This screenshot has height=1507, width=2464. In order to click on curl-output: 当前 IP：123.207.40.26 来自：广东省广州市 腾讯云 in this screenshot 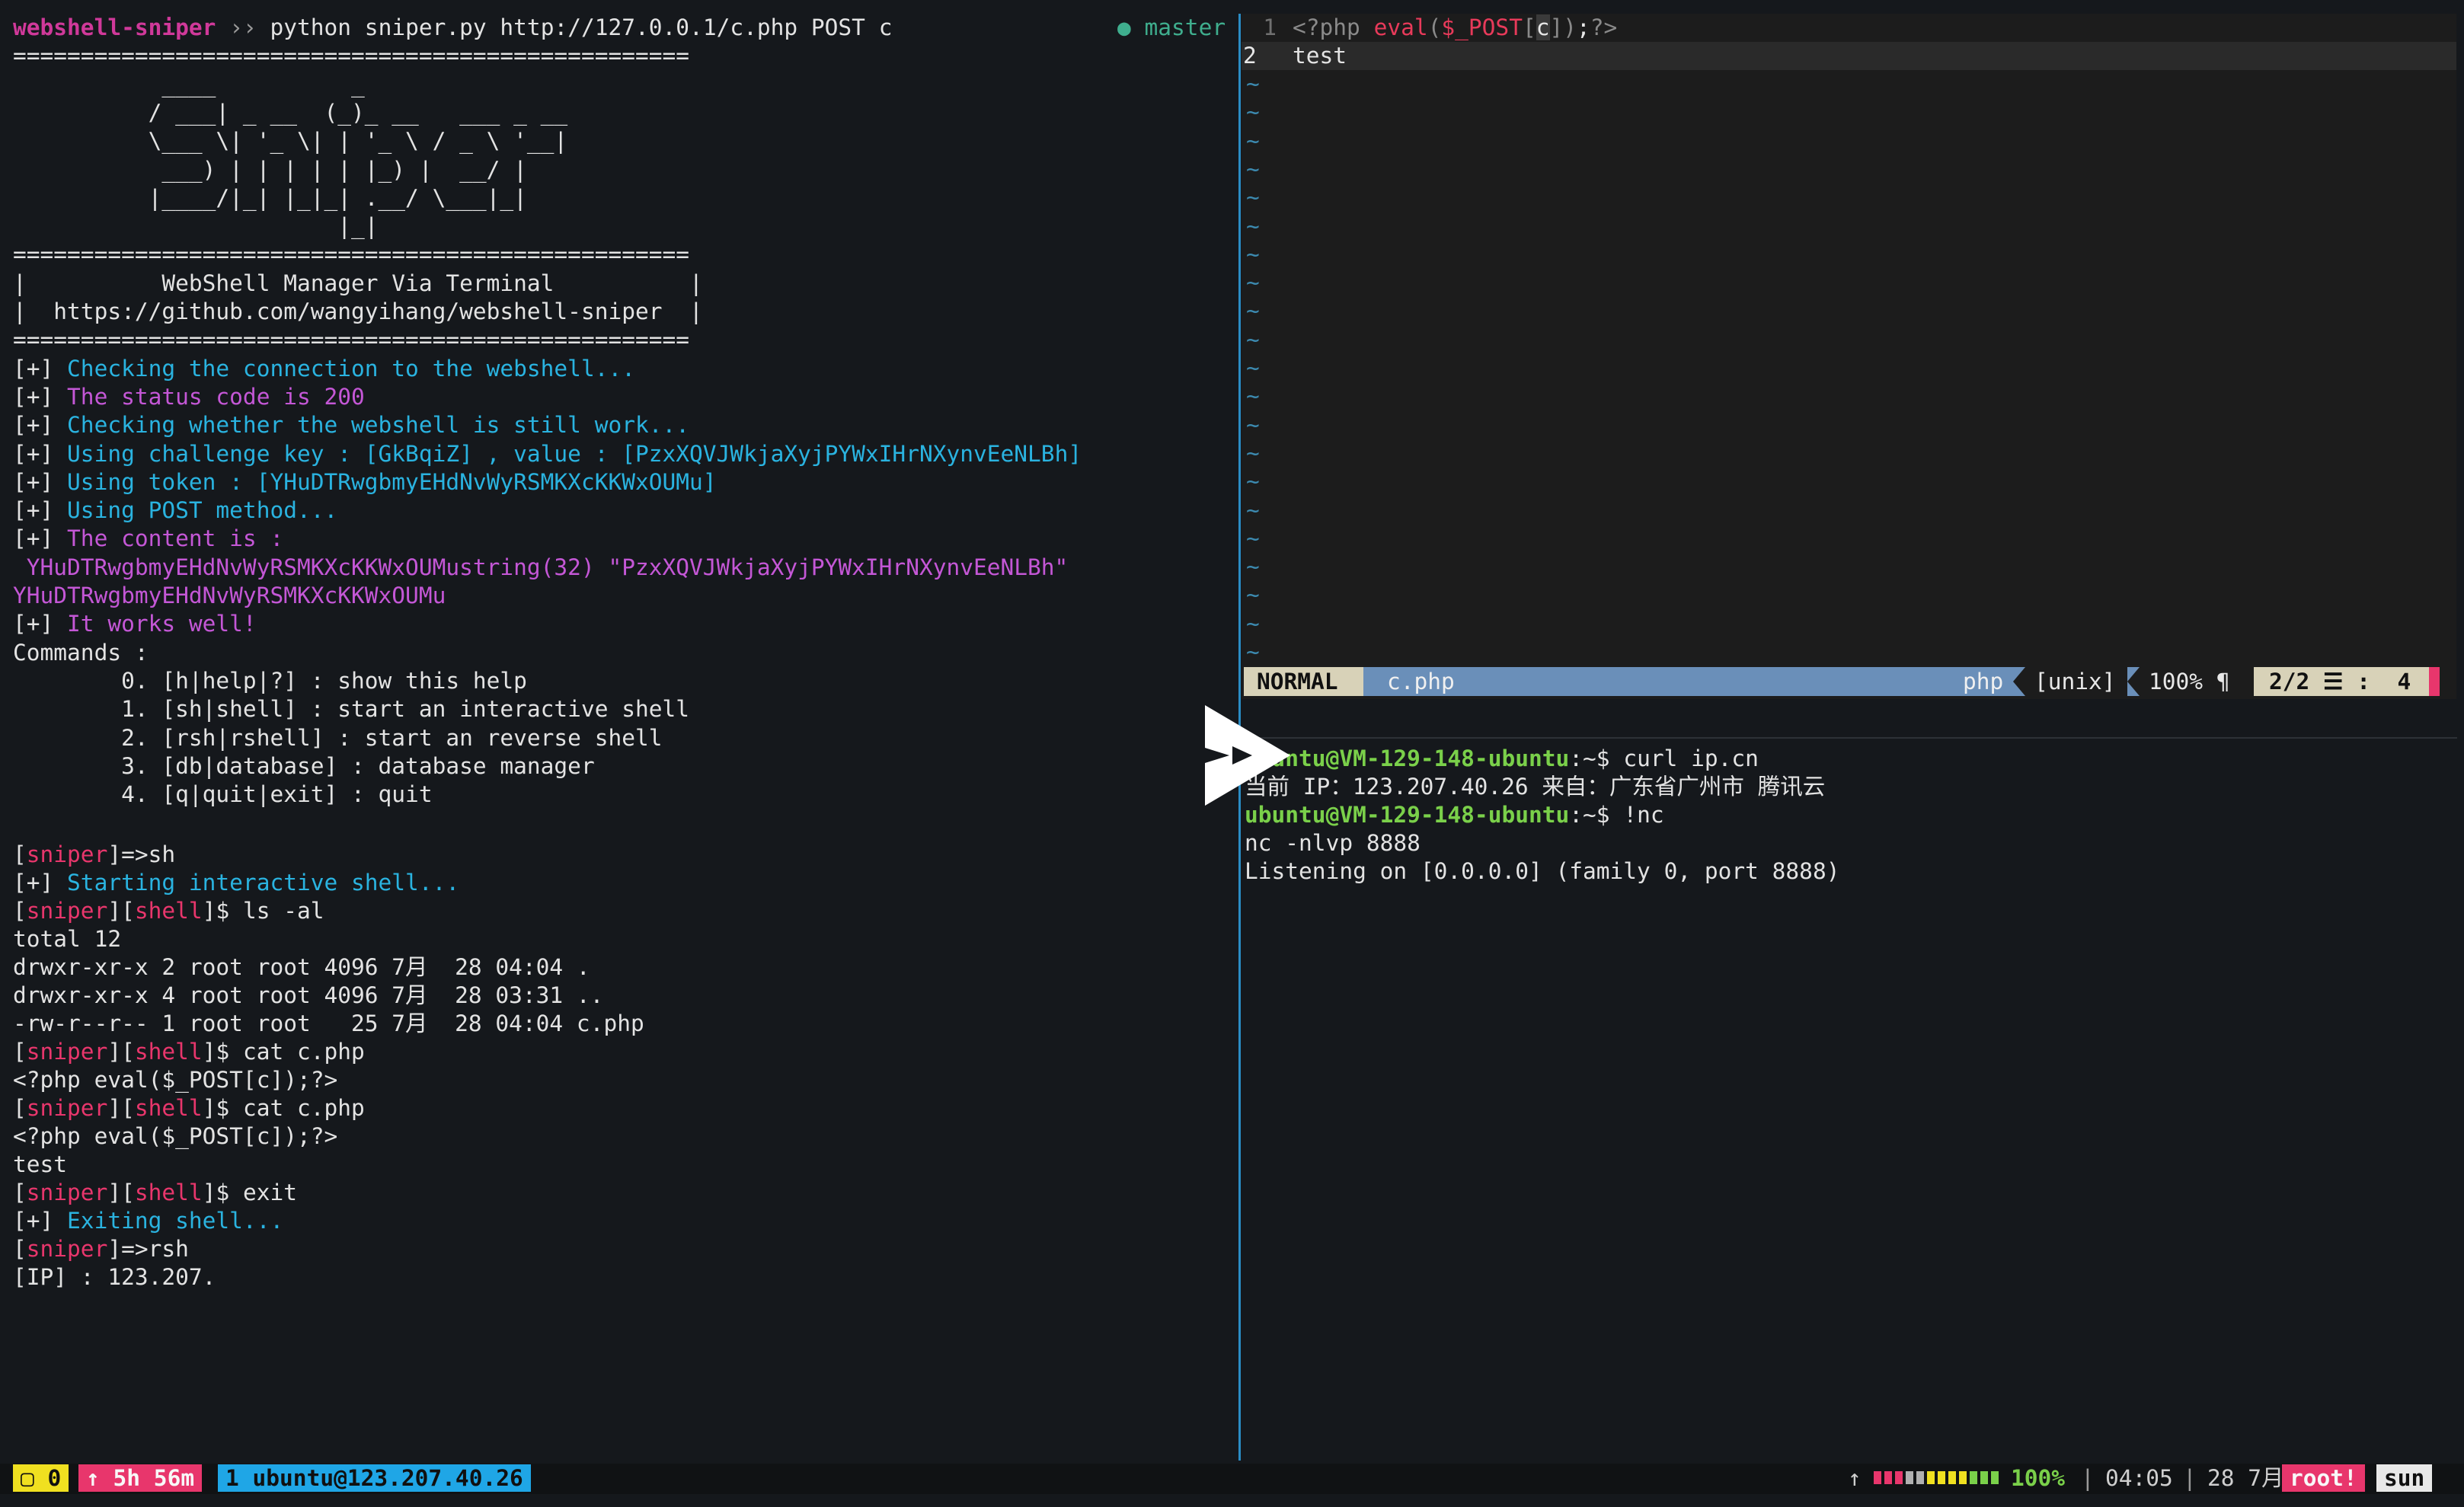, I will do `click(1535, 787)`.